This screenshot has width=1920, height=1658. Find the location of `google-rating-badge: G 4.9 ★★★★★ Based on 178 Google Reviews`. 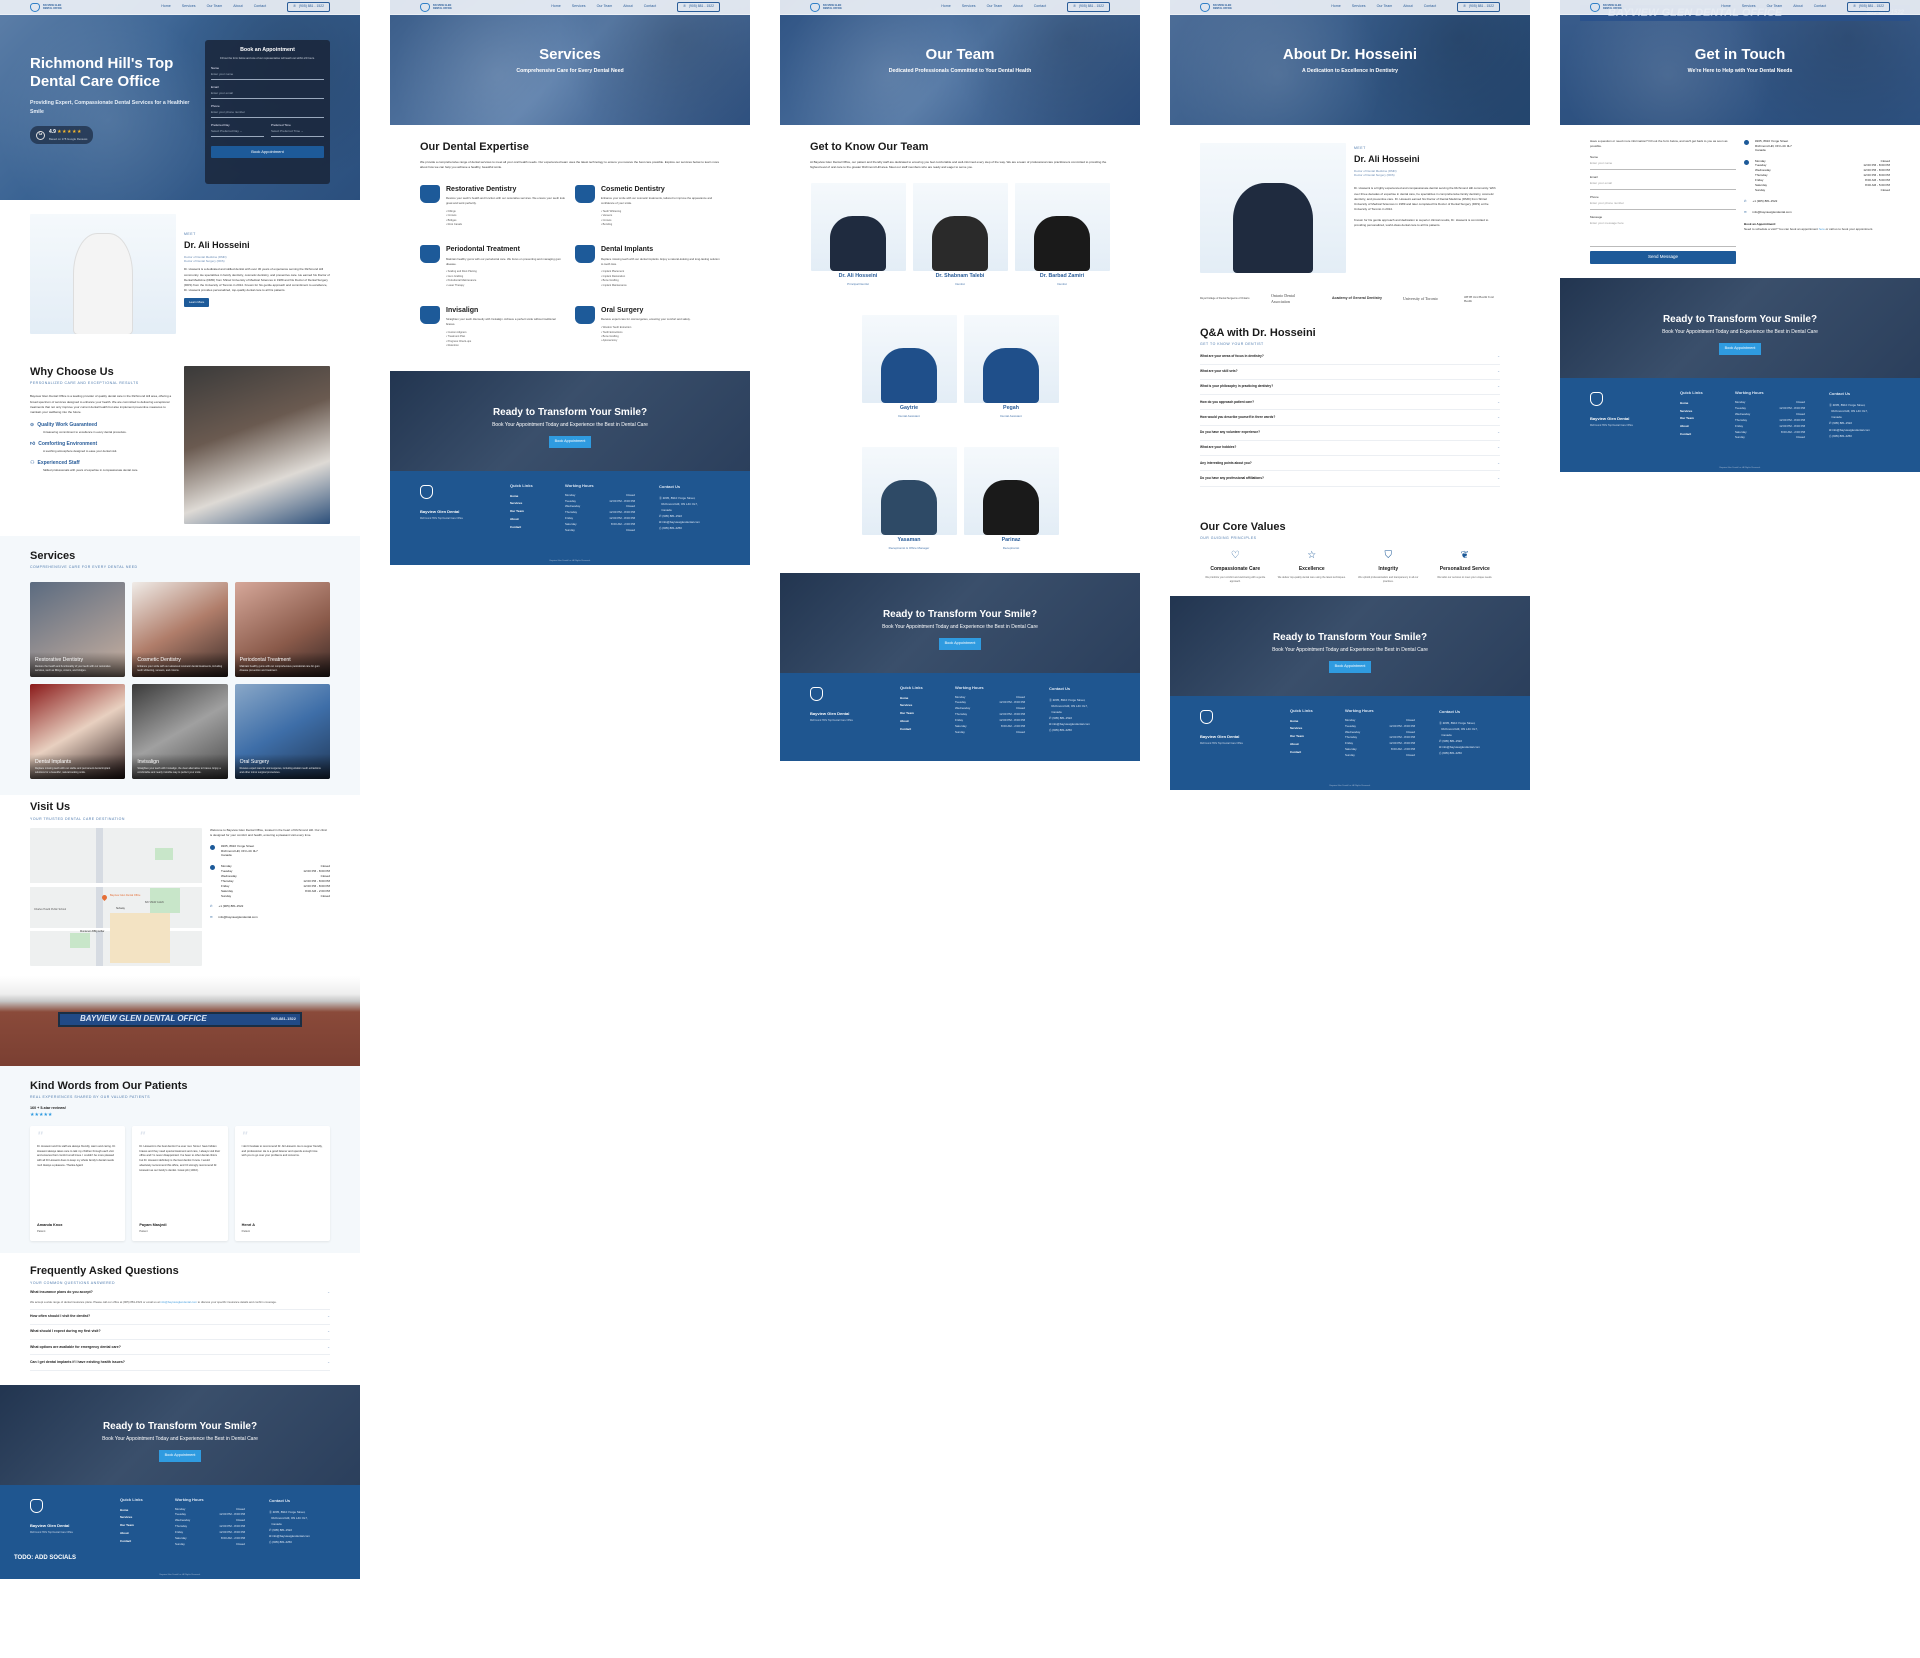

google-rating-badge: G 4.9 ★★★★★ Based on 178 Google Reviews is located at coordinates (62, 135).